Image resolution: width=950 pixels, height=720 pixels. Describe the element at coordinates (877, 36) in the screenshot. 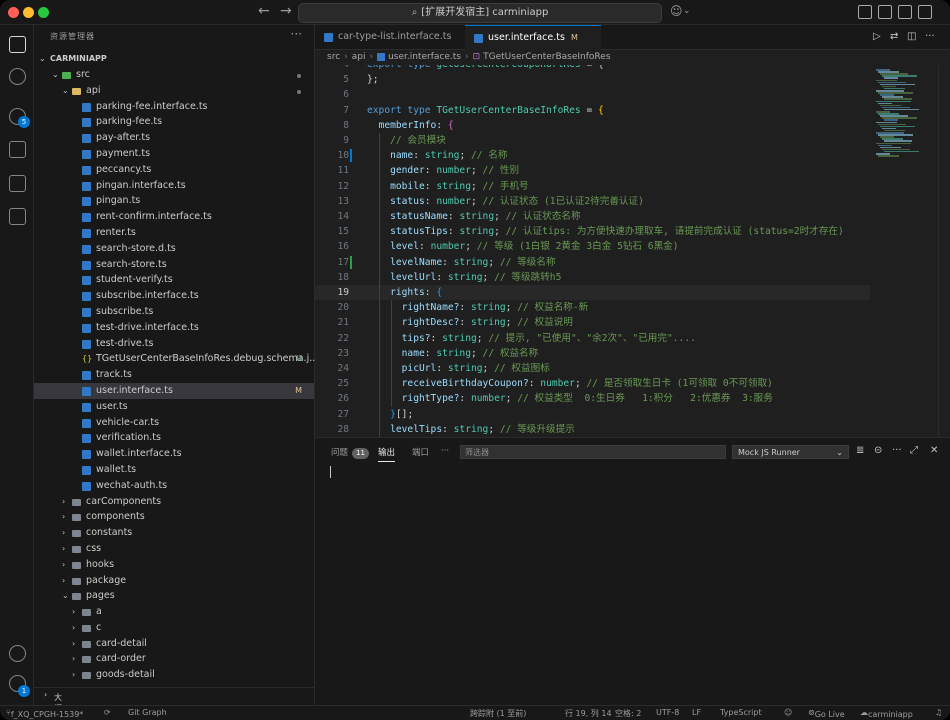

I see `run-icon: ▷` at that location.